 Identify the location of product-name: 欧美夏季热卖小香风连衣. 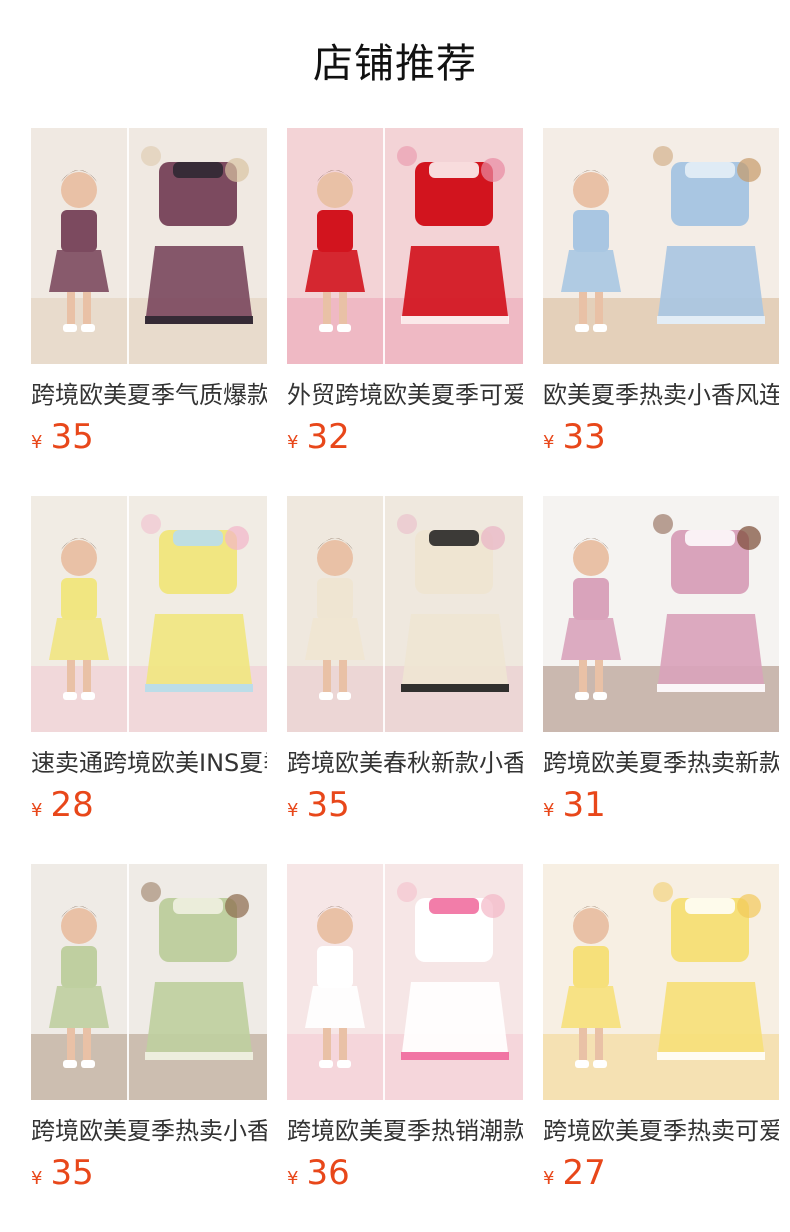
(661, 395).